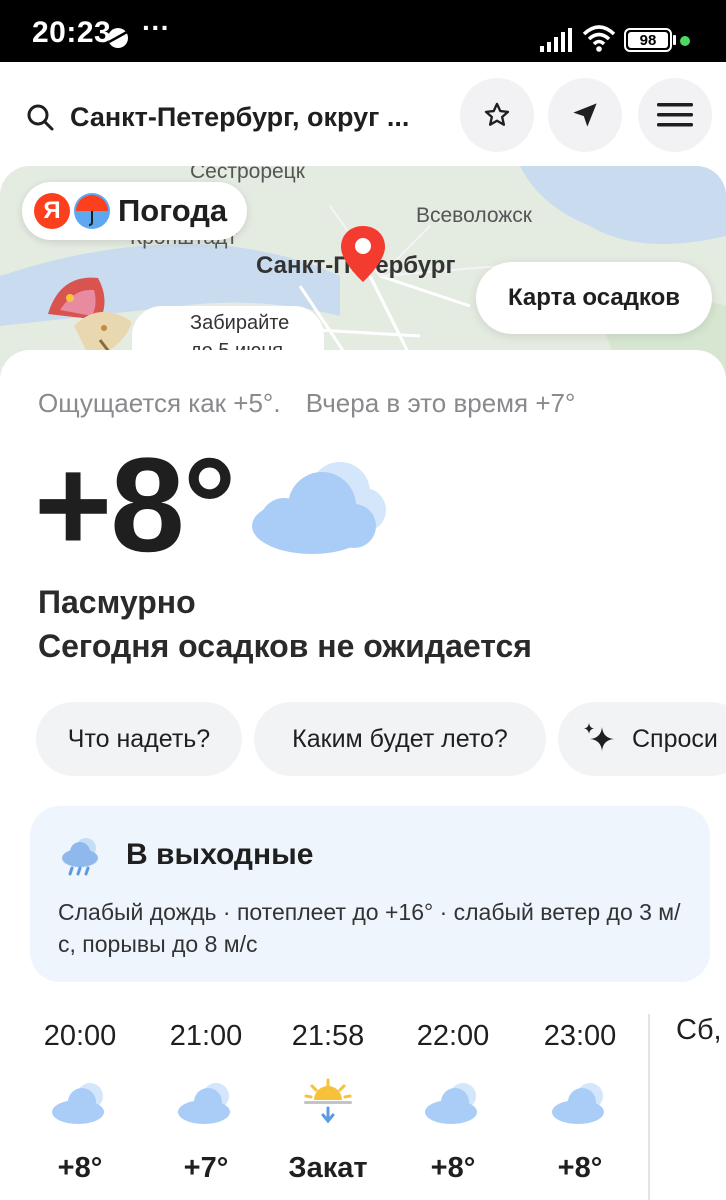 The width and height of the screenshot is (726, 1200). I want to click on precipitation-map-button: Карта осадков, so click(594, 298).